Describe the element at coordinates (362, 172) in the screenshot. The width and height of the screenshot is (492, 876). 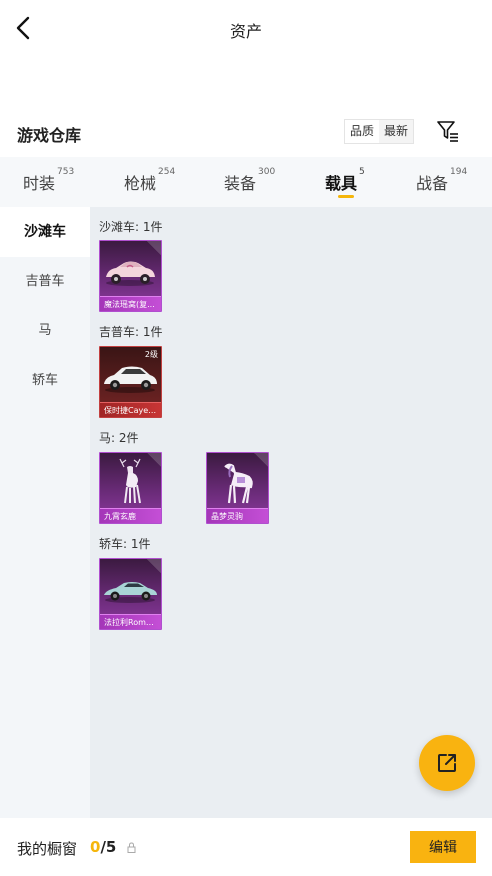
I see `tab-count: 5` at that location.